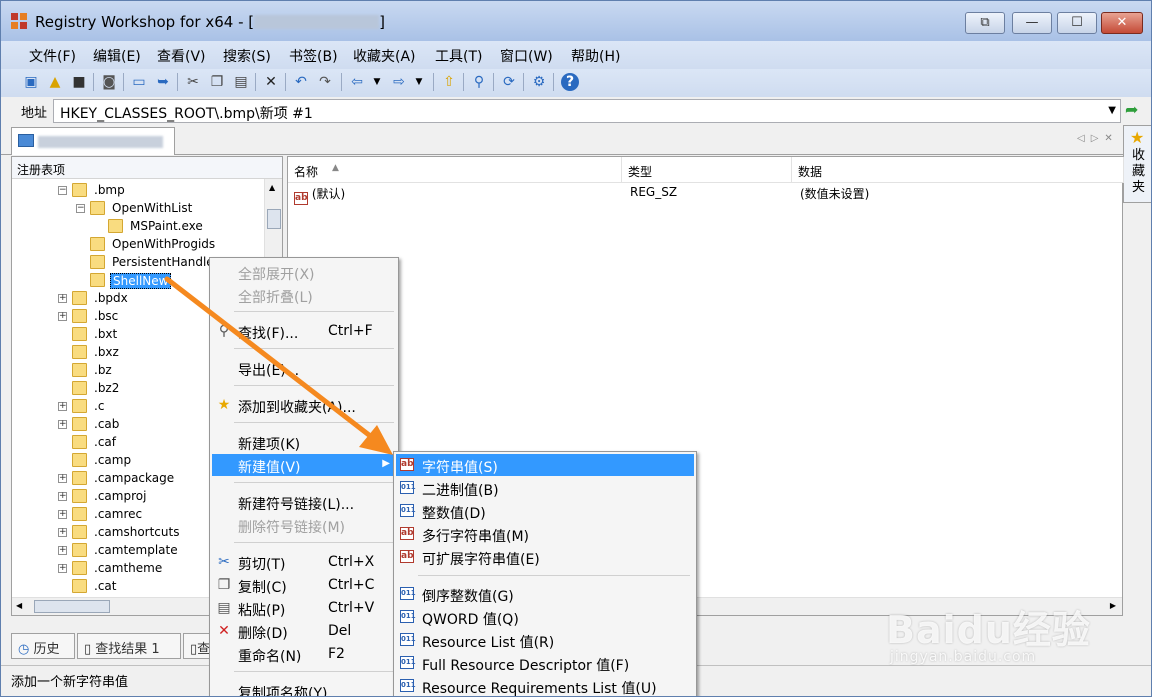 Image resolution: width=1152 pixels, height=697 pixels. What do you see at coordinates (526, 56) in the screenshot?
I see `menu-window: 窗口(W)` at bounding box center [526, 56].